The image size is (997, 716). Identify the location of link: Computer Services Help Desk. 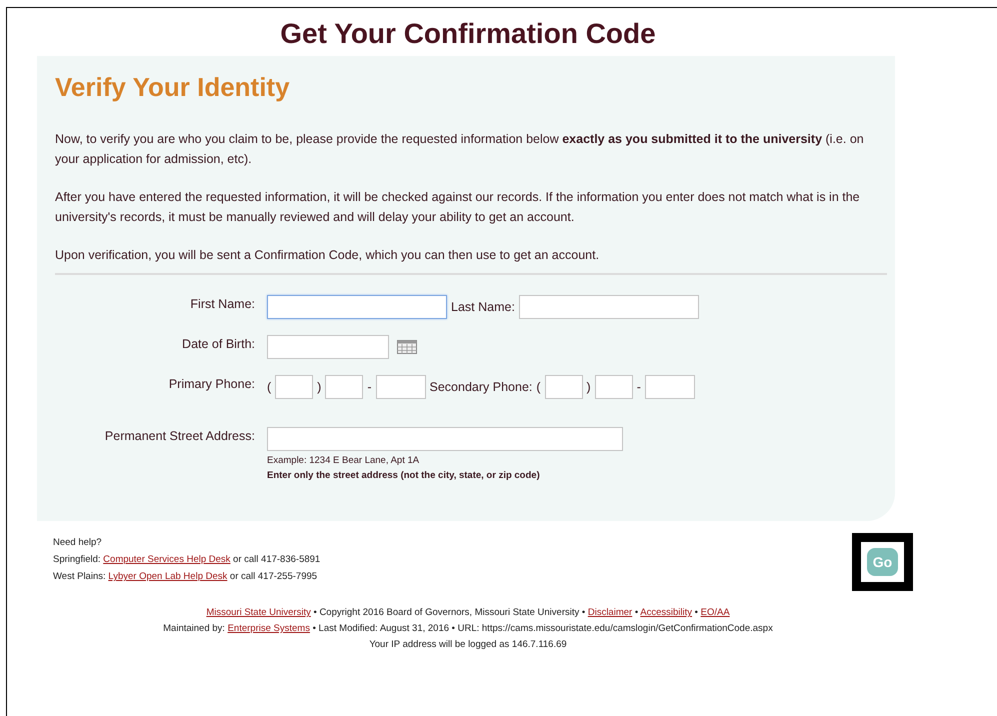
(166, 559).